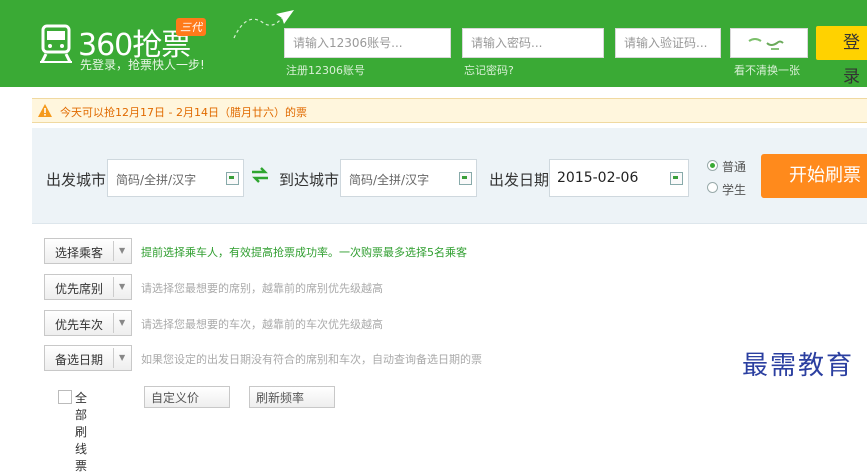 The width and height of the screenshot is (867, 474). What do you see at coordinates (304, 252) in the screenshot?
I see `option-hint: 提前选择乘车人，有效提高抢票成功率。一次购票最多选择5名乘客` at bounding box center [304, 252].